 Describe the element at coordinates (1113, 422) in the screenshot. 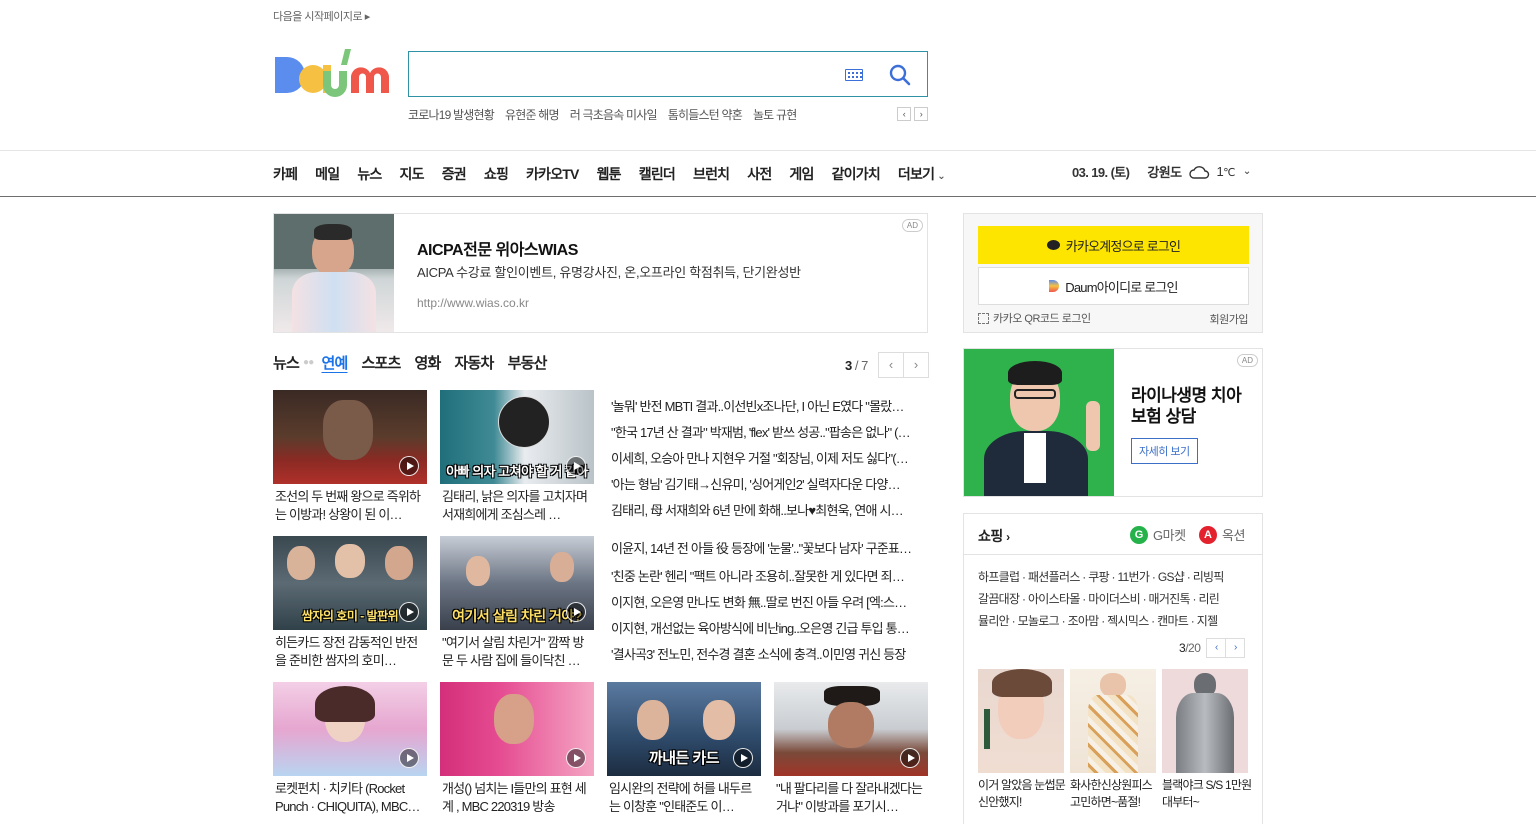

I see `side-ad: 라이나생명 치아보험 상담 자세히 보기 AD` at that location.